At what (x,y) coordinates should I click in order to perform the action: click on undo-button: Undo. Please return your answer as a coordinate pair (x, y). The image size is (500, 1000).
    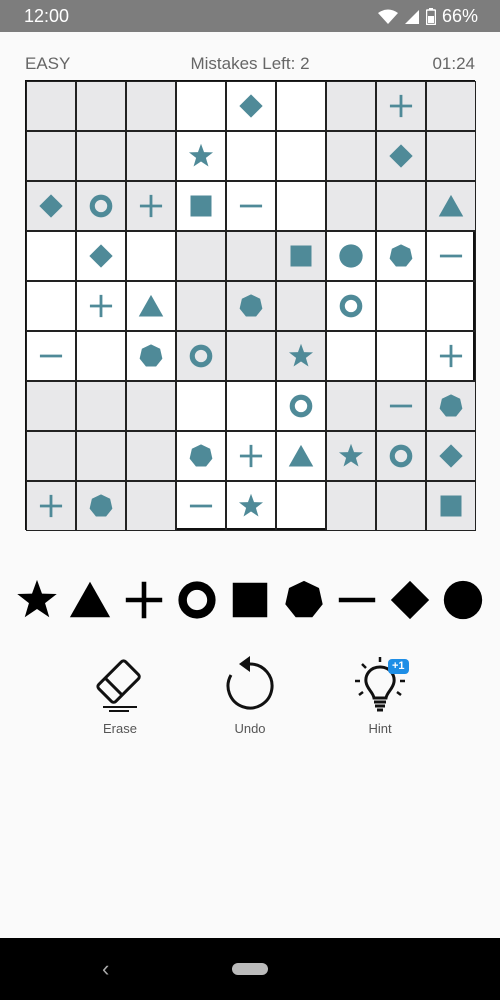
    Looking at the image, I should click on (250, 700).